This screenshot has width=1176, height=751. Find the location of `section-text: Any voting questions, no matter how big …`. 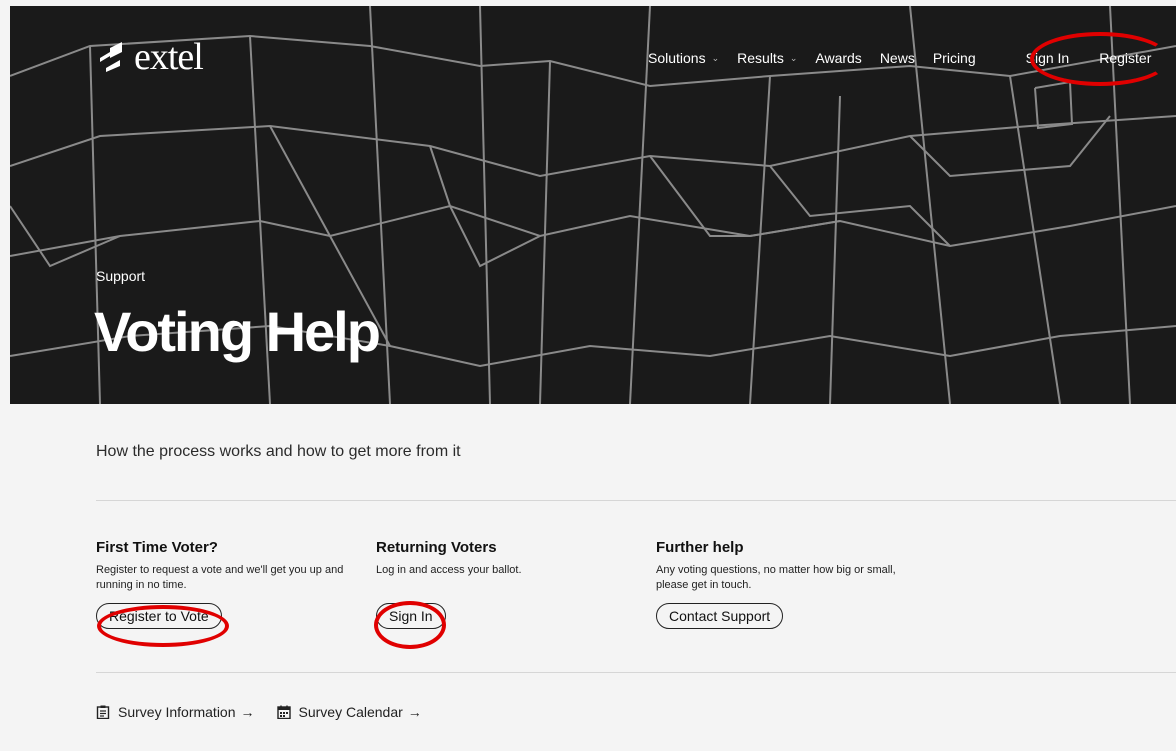

section-text: Any voting questions, no matter how big … is located at coordinates (776, 577).